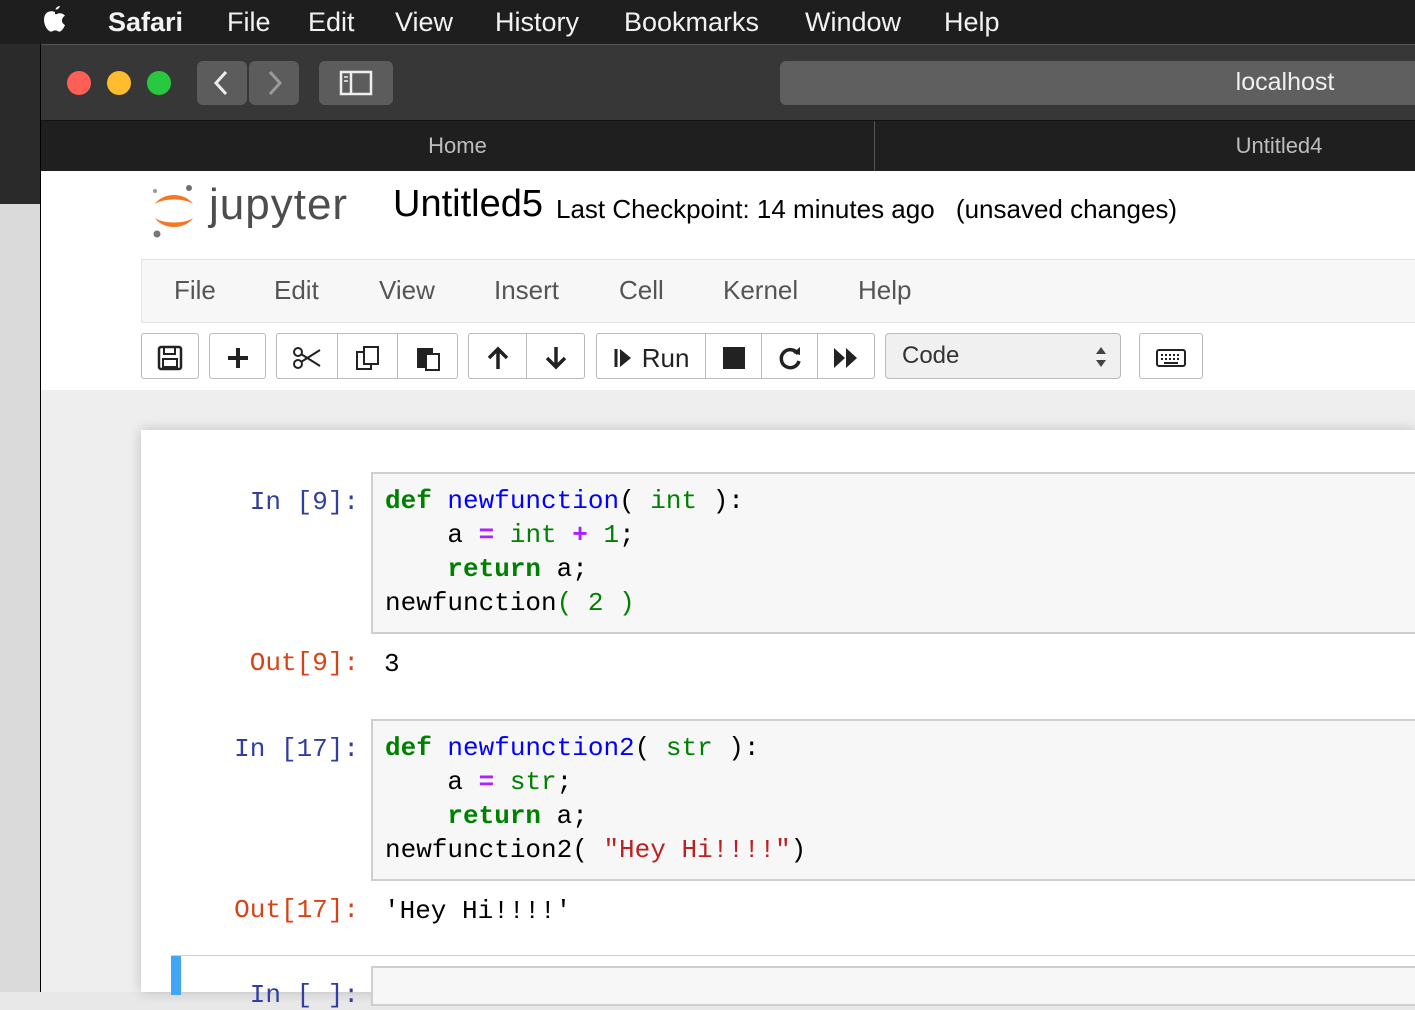 This screenshot has width=1415, height=1010. I want to click on plus-icon, so click(237, 358).